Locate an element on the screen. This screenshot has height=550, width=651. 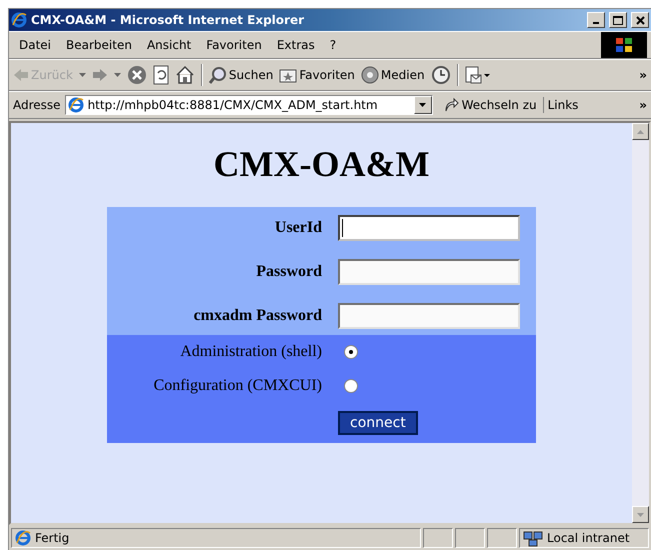
up-arrow-icon is located at coordinates (640, 132).